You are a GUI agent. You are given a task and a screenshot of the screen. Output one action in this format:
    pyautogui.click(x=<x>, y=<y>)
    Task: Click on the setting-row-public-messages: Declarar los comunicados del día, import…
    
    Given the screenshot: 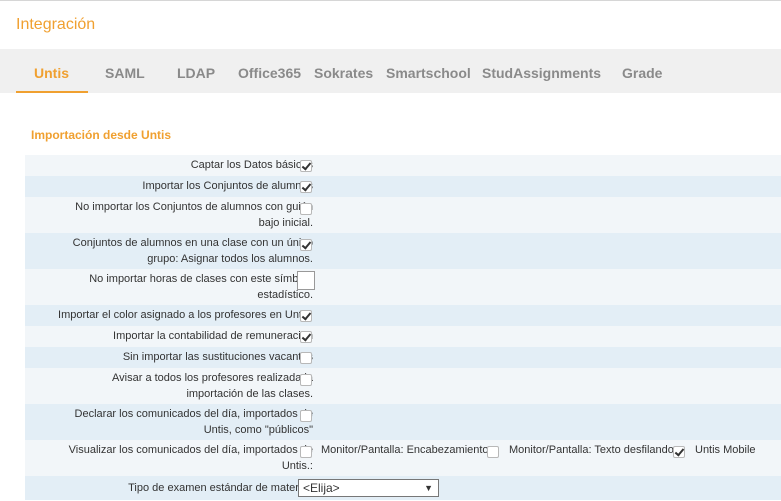 What is the action you would take?
    pyautogui.click(x=403, y=422)
    